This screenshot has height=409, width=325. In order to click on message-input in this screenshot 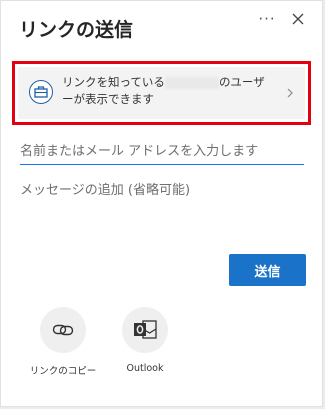, I will do `click(162, 199)`.